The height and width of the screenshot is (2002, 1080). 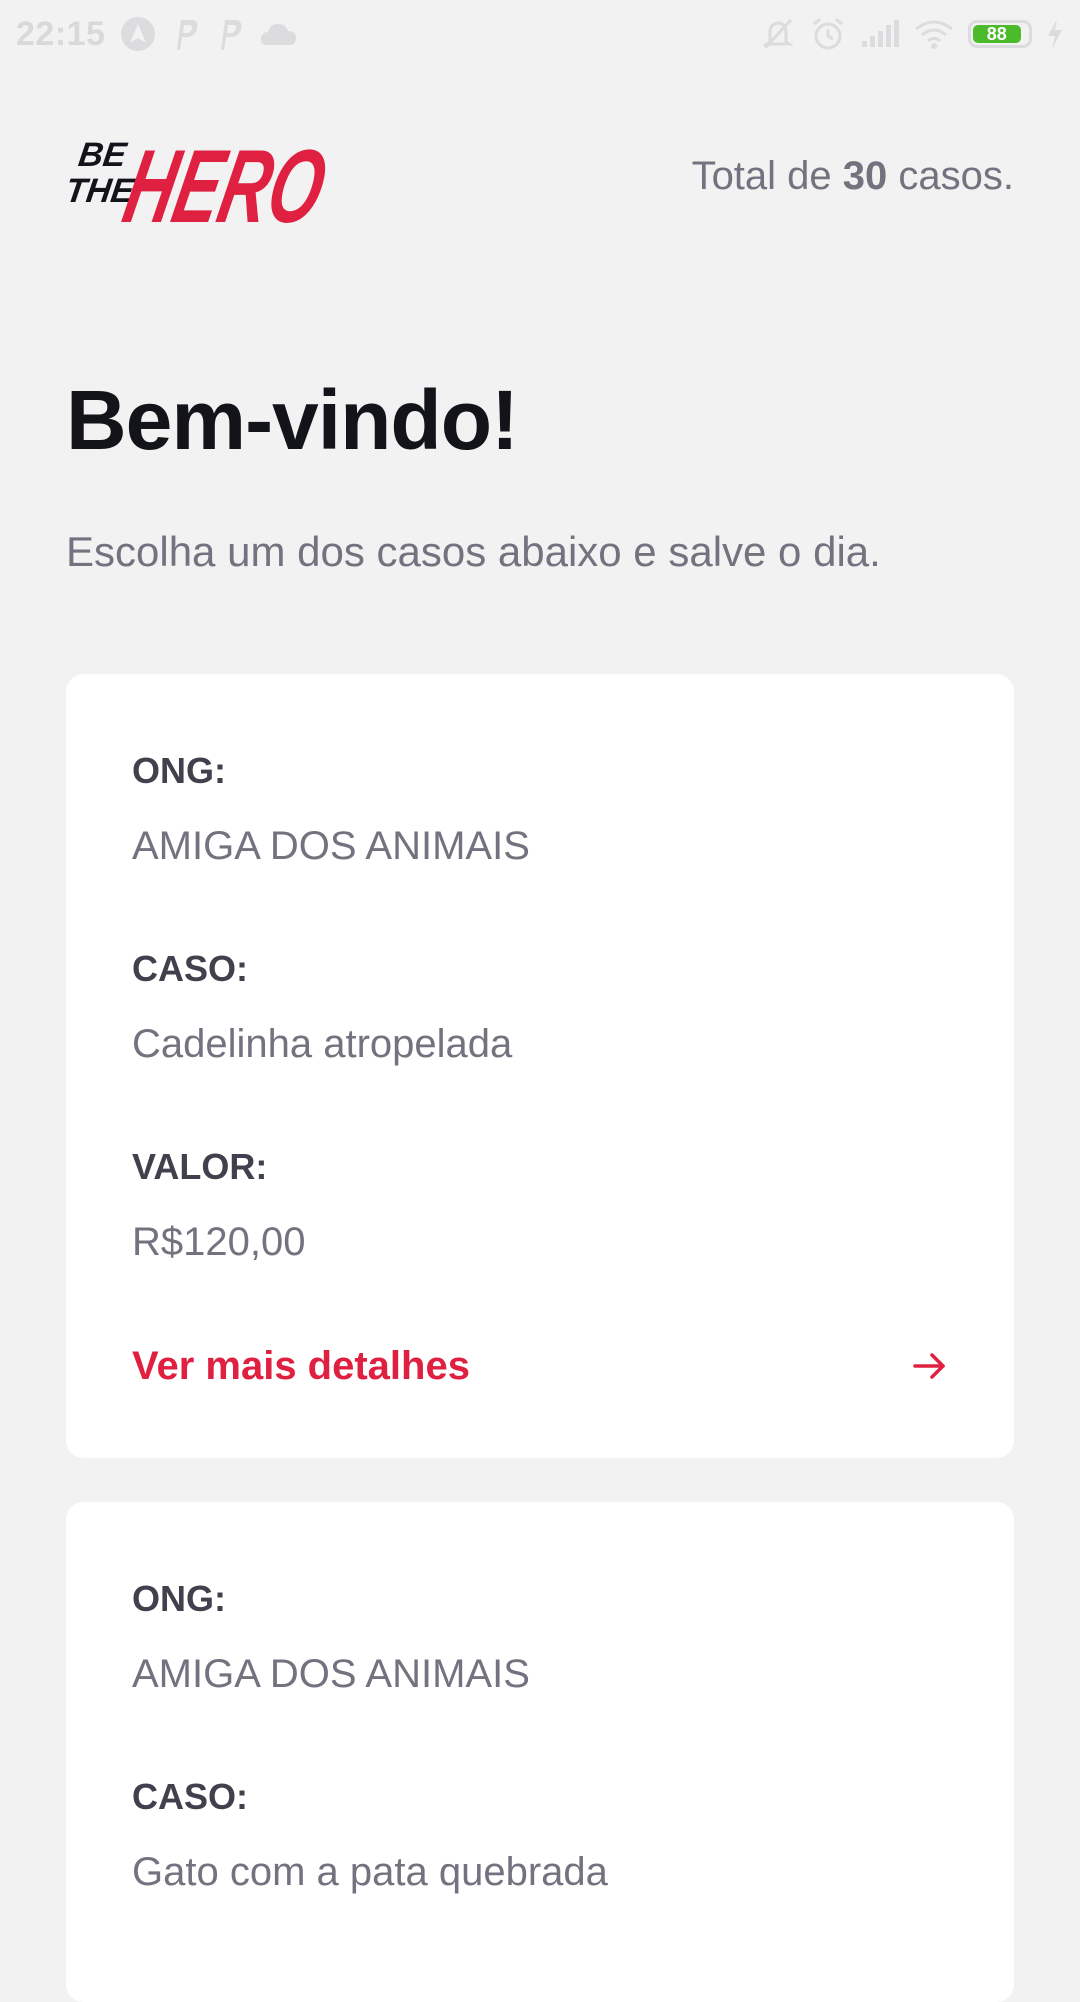 I want to click on header: BE THE HERO Total de 30 casos., so click(x=538, y=181).